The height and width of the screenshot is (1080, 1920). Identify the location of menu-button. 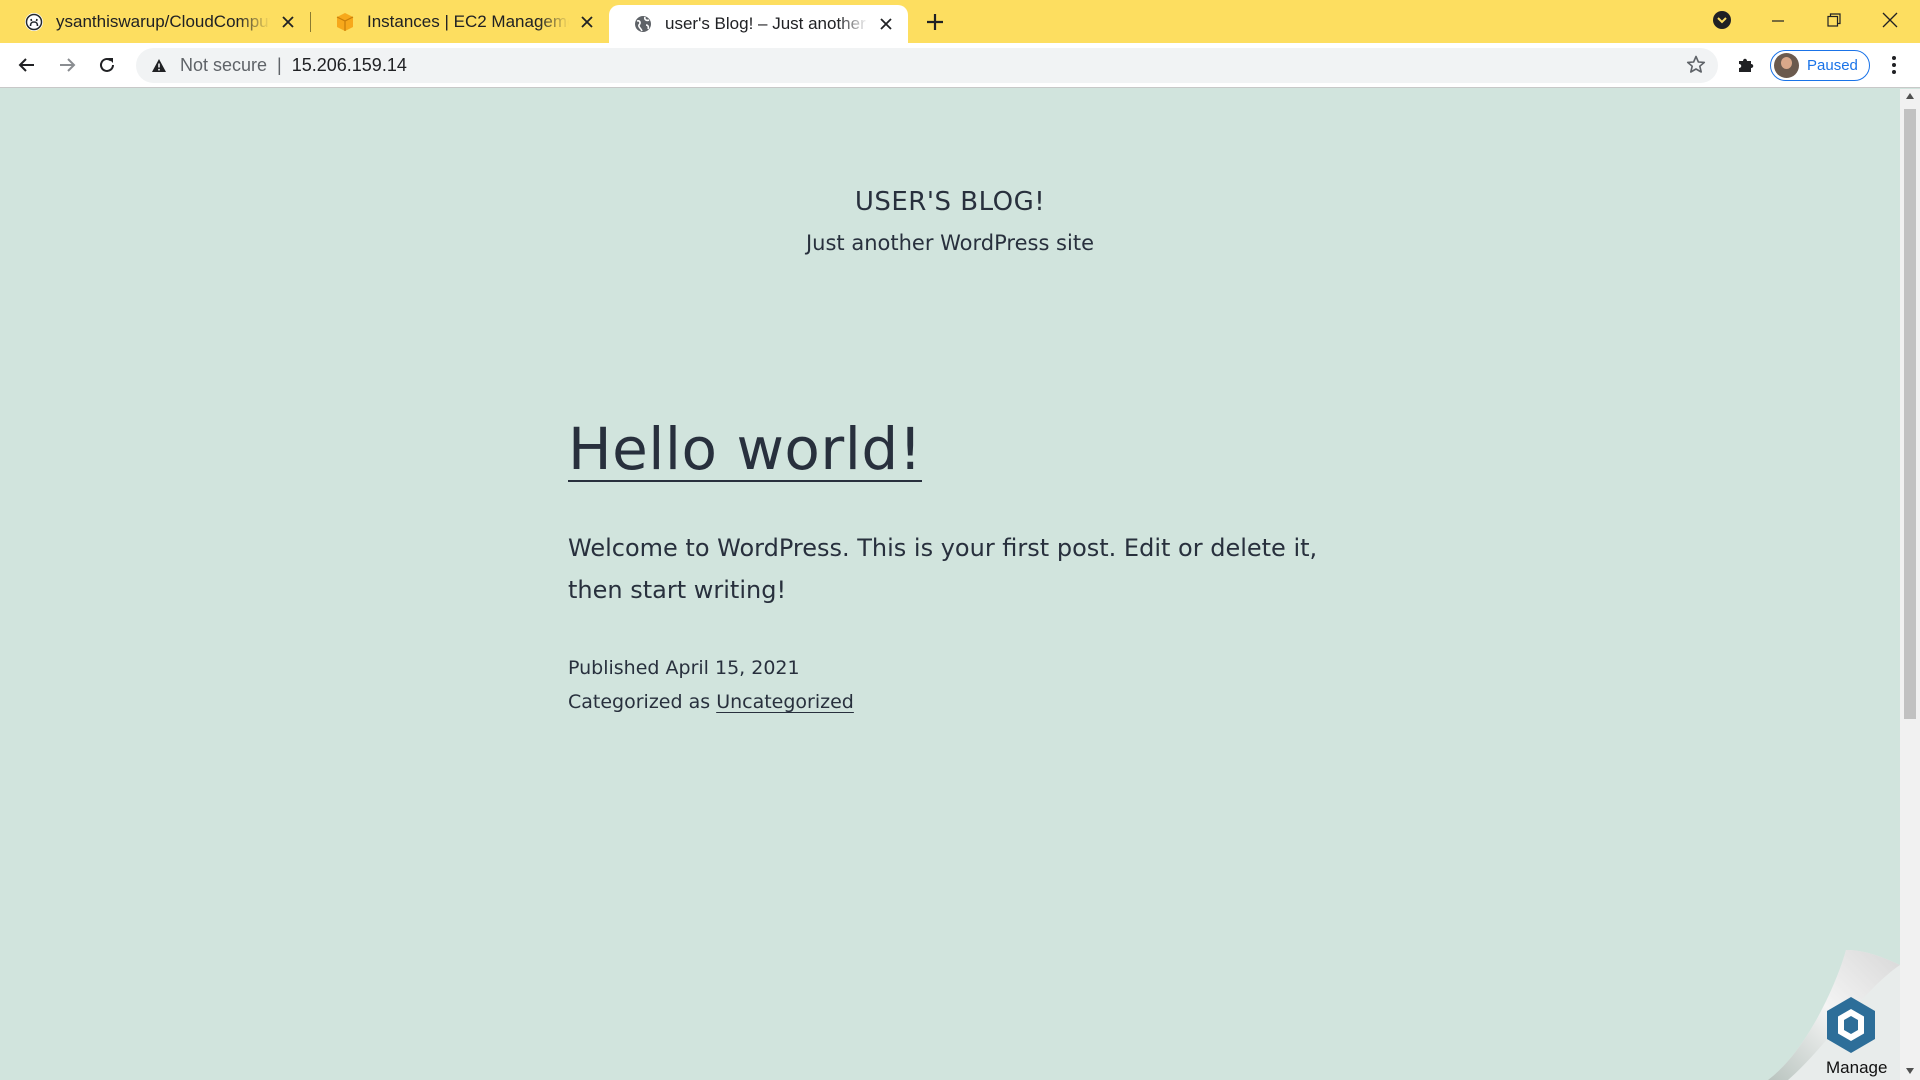
(1894, 65).